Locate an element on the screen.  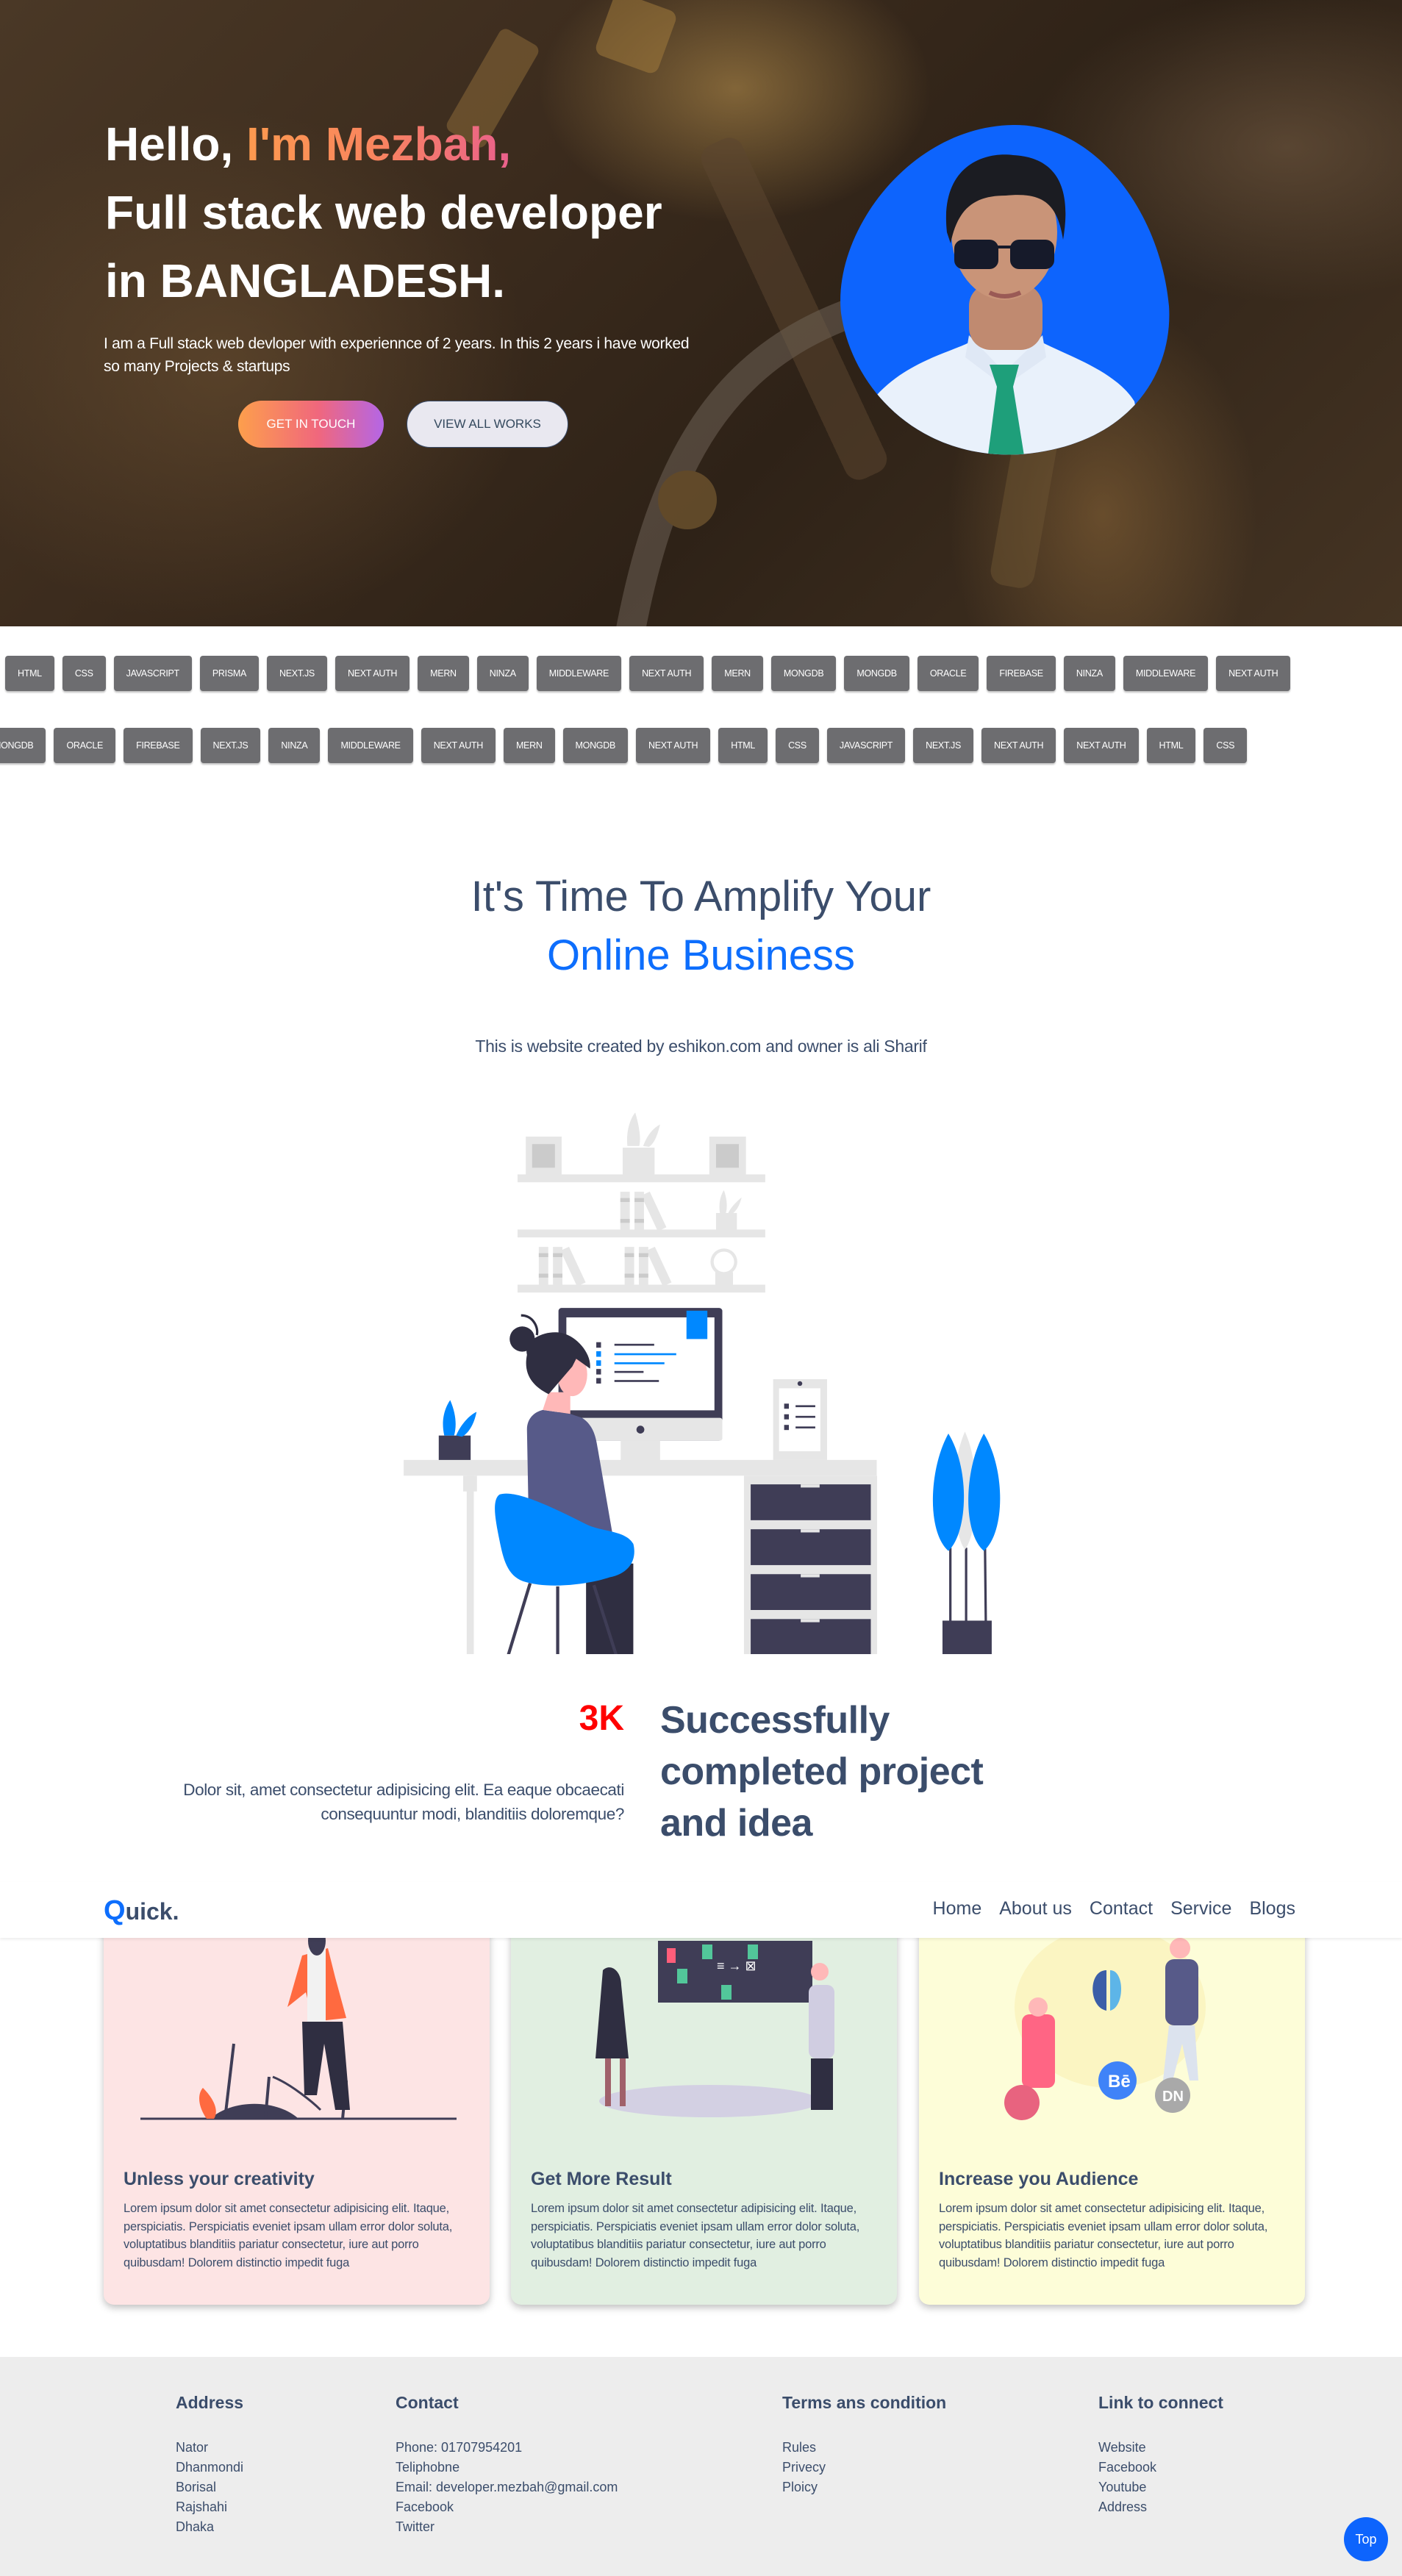
footer-link: Facebook is located at coordinates (1160, 2467).